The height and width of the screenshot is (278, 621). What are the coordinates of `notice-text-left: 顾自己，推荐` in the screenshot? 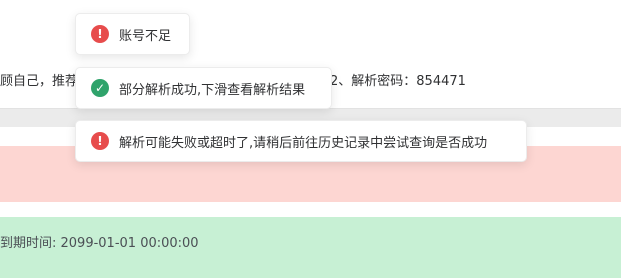 It's located at (39, 81).